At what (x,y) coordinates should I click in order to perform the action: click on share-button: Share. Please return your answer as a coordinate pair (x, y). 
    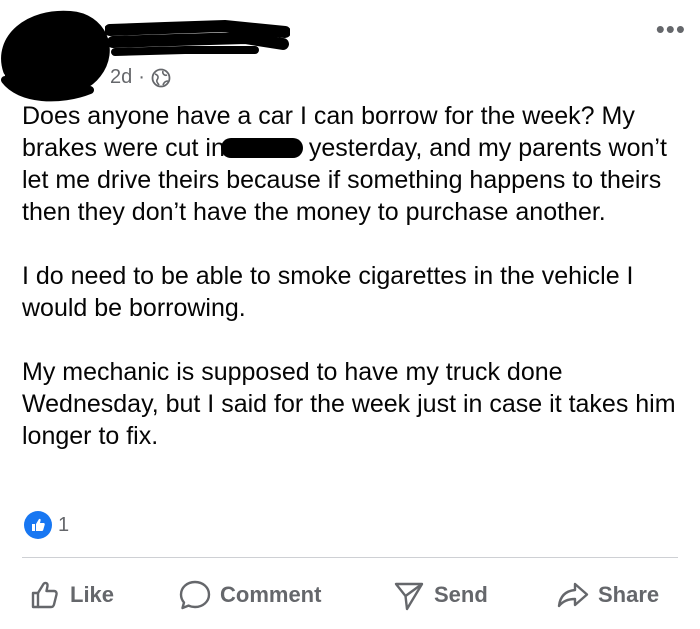
    Looking at the image, I should click on (607, 595).